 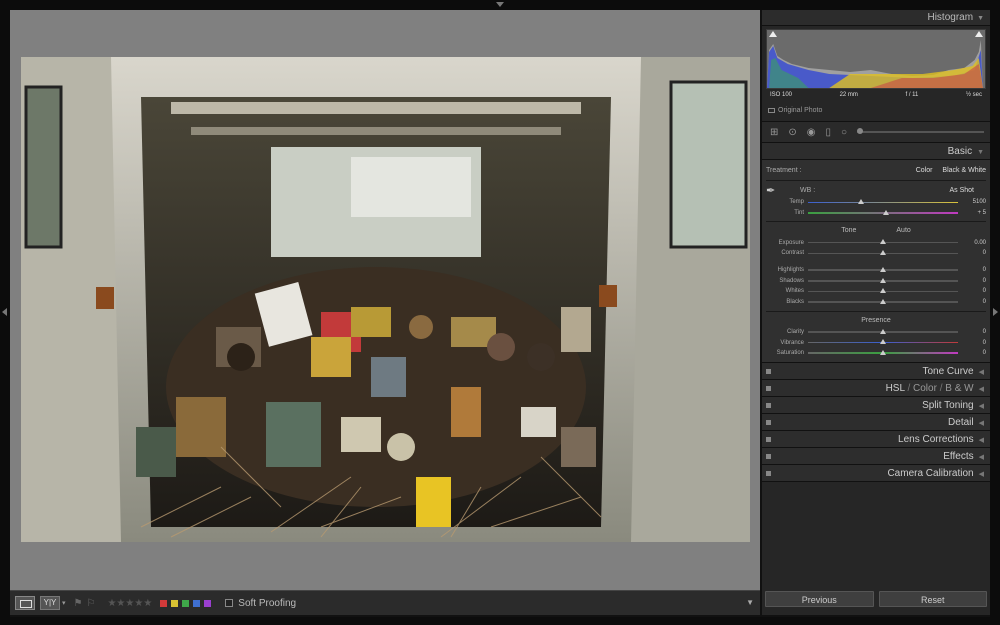 What do you see at coordinates (849, 231) in the screenshot?
I see `tone-label: Tone` at bounding box center [849, 231].